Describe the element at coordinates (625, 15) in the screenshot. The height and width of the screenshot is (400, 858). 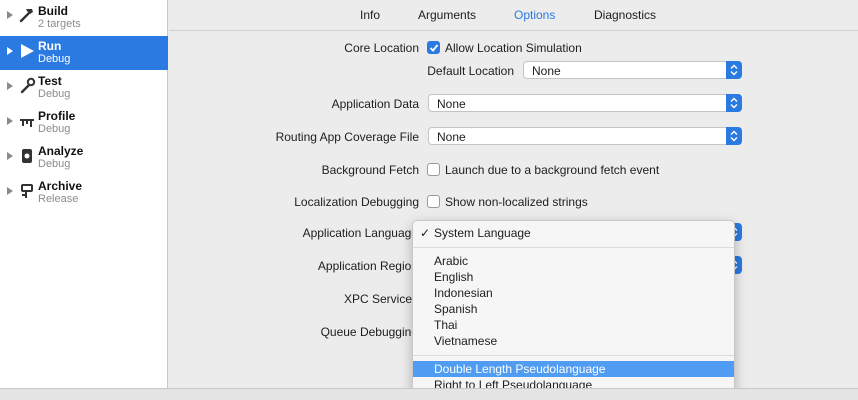
I see `tab-diagnostics: Diagnostics` at that location.